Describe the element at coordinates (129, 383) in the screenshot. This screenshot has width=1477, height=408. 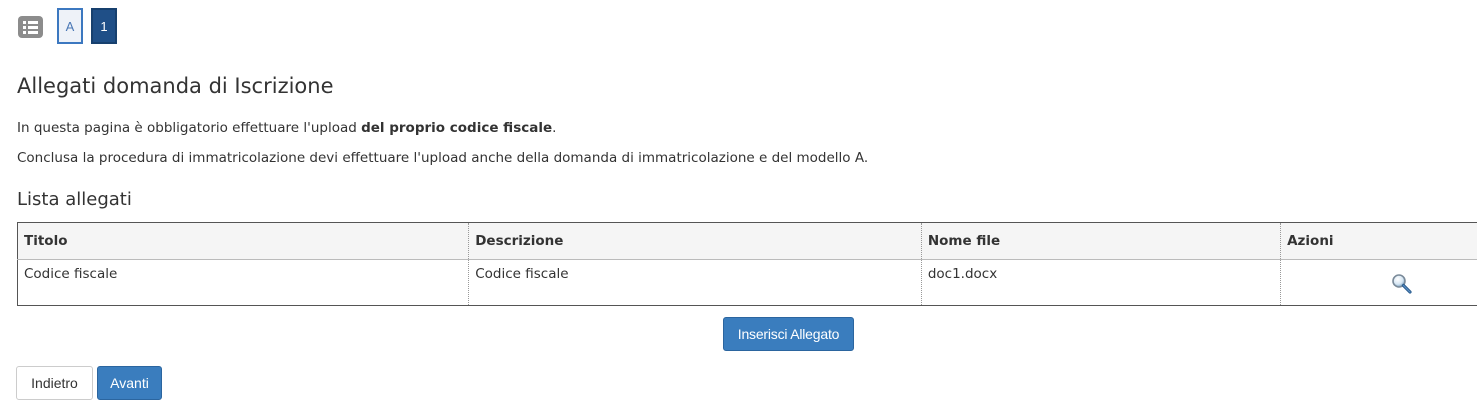
I see `next-button: Avanti` at that location.